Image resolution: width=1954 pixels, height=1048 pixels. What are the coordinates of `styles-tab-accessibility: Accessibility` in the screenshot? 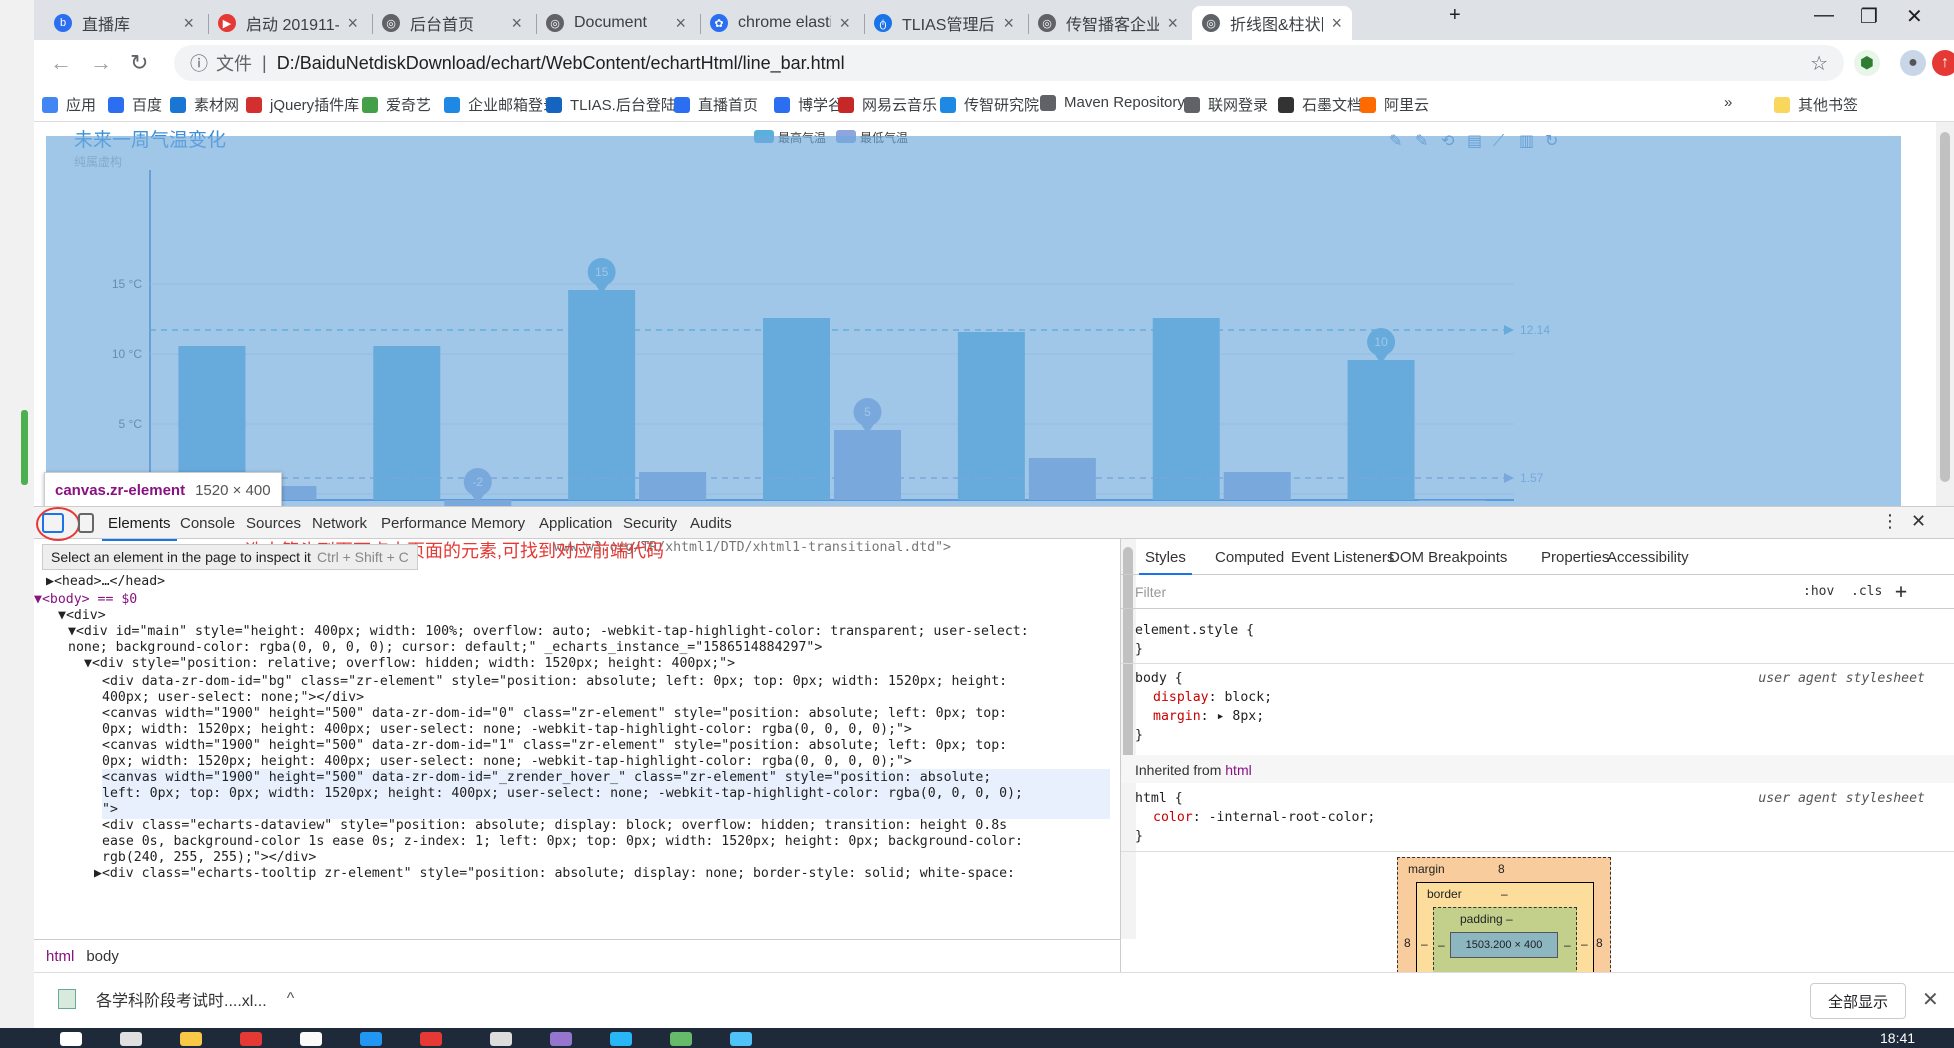 It's located at (1648, 557).